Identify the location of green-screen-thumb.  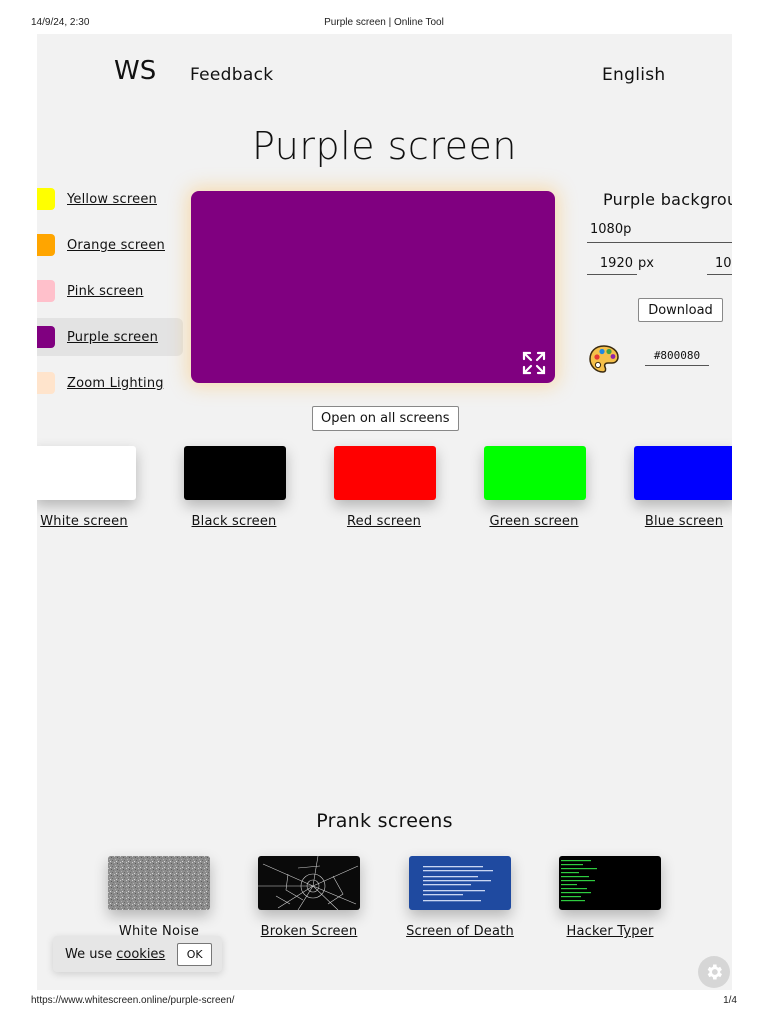
(535, 473).